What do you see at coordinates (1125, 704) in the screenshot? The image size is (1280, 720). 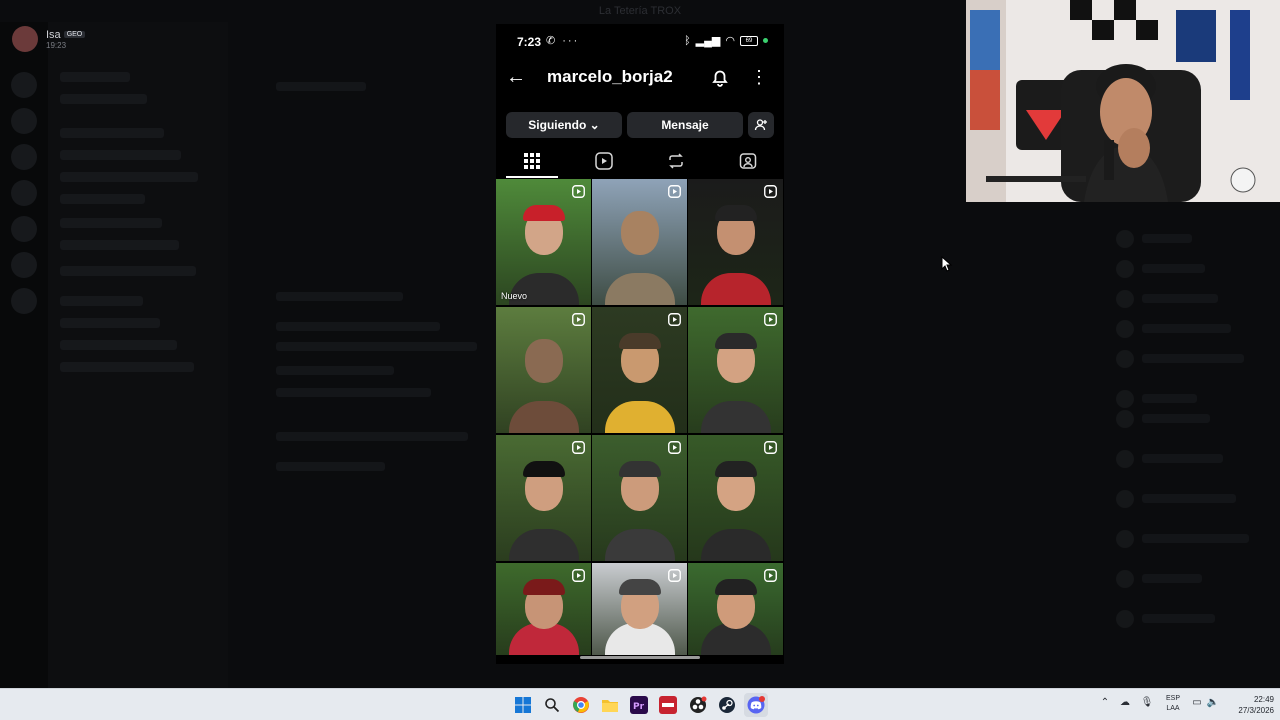 I see `network-cloud-icon: ☁` at bounding box center [1125, 704].